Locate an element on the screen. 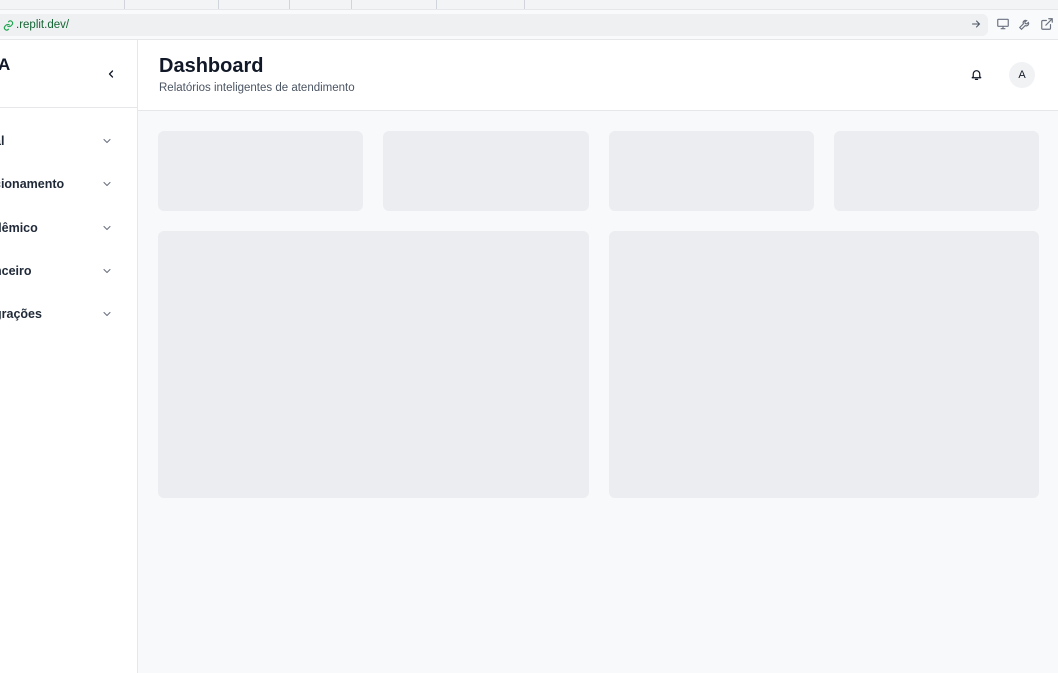  sidebar-title: A is located at coordinates (5, 64).